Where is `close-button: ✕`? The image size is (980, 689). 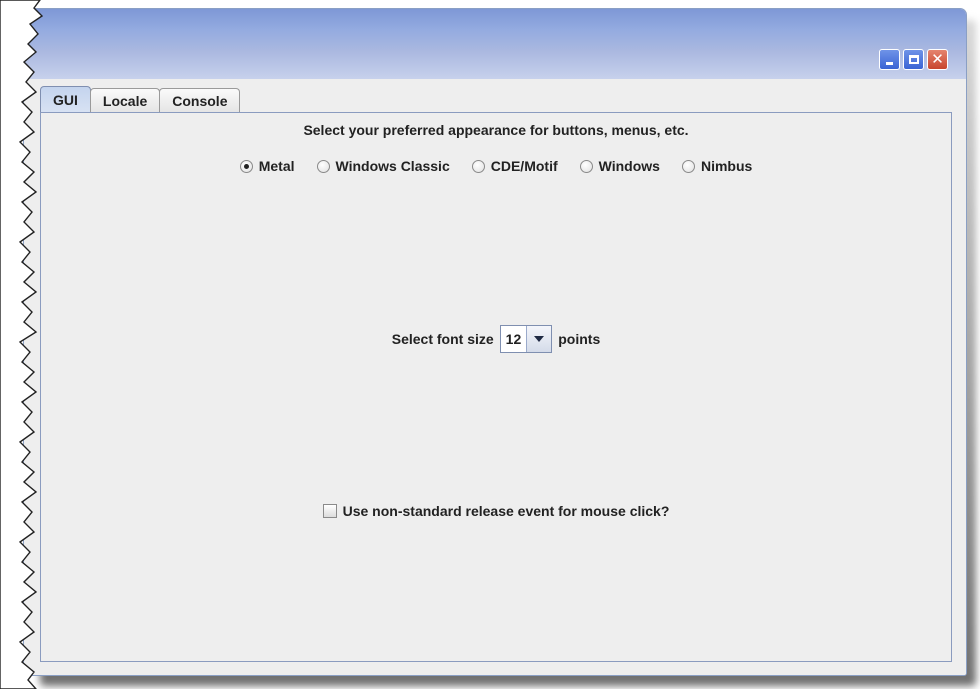 close-button: ✕ is located at coordinates (937, 59).